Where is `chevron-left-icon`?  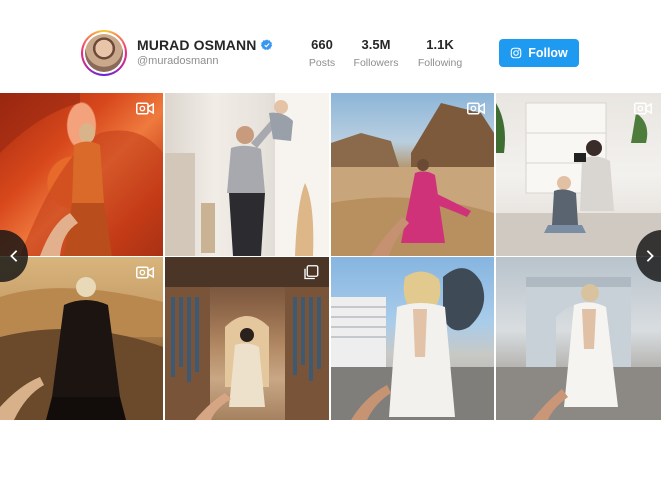
chevron-left-icon is located at coordinates (14, 256).